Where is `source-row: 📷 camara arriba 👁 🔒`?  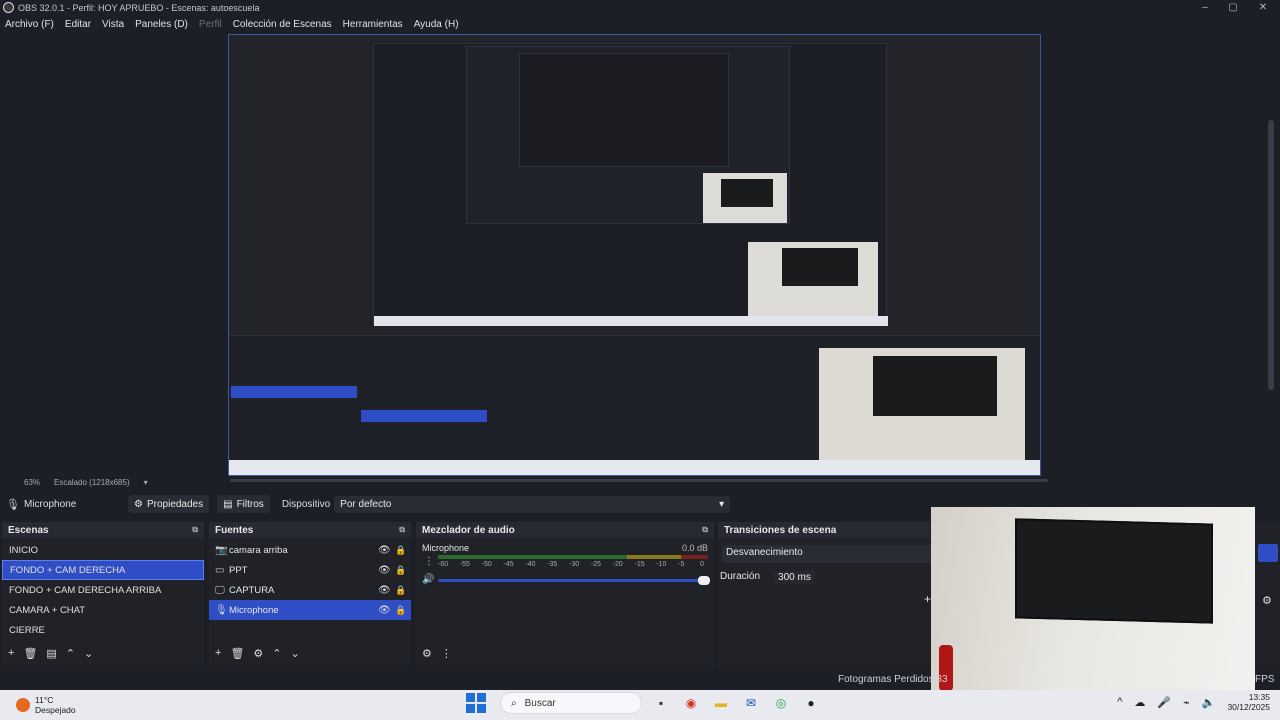 source-row: 📷 camara arriba 👁 🔒 is located at coordinates (310, 550).